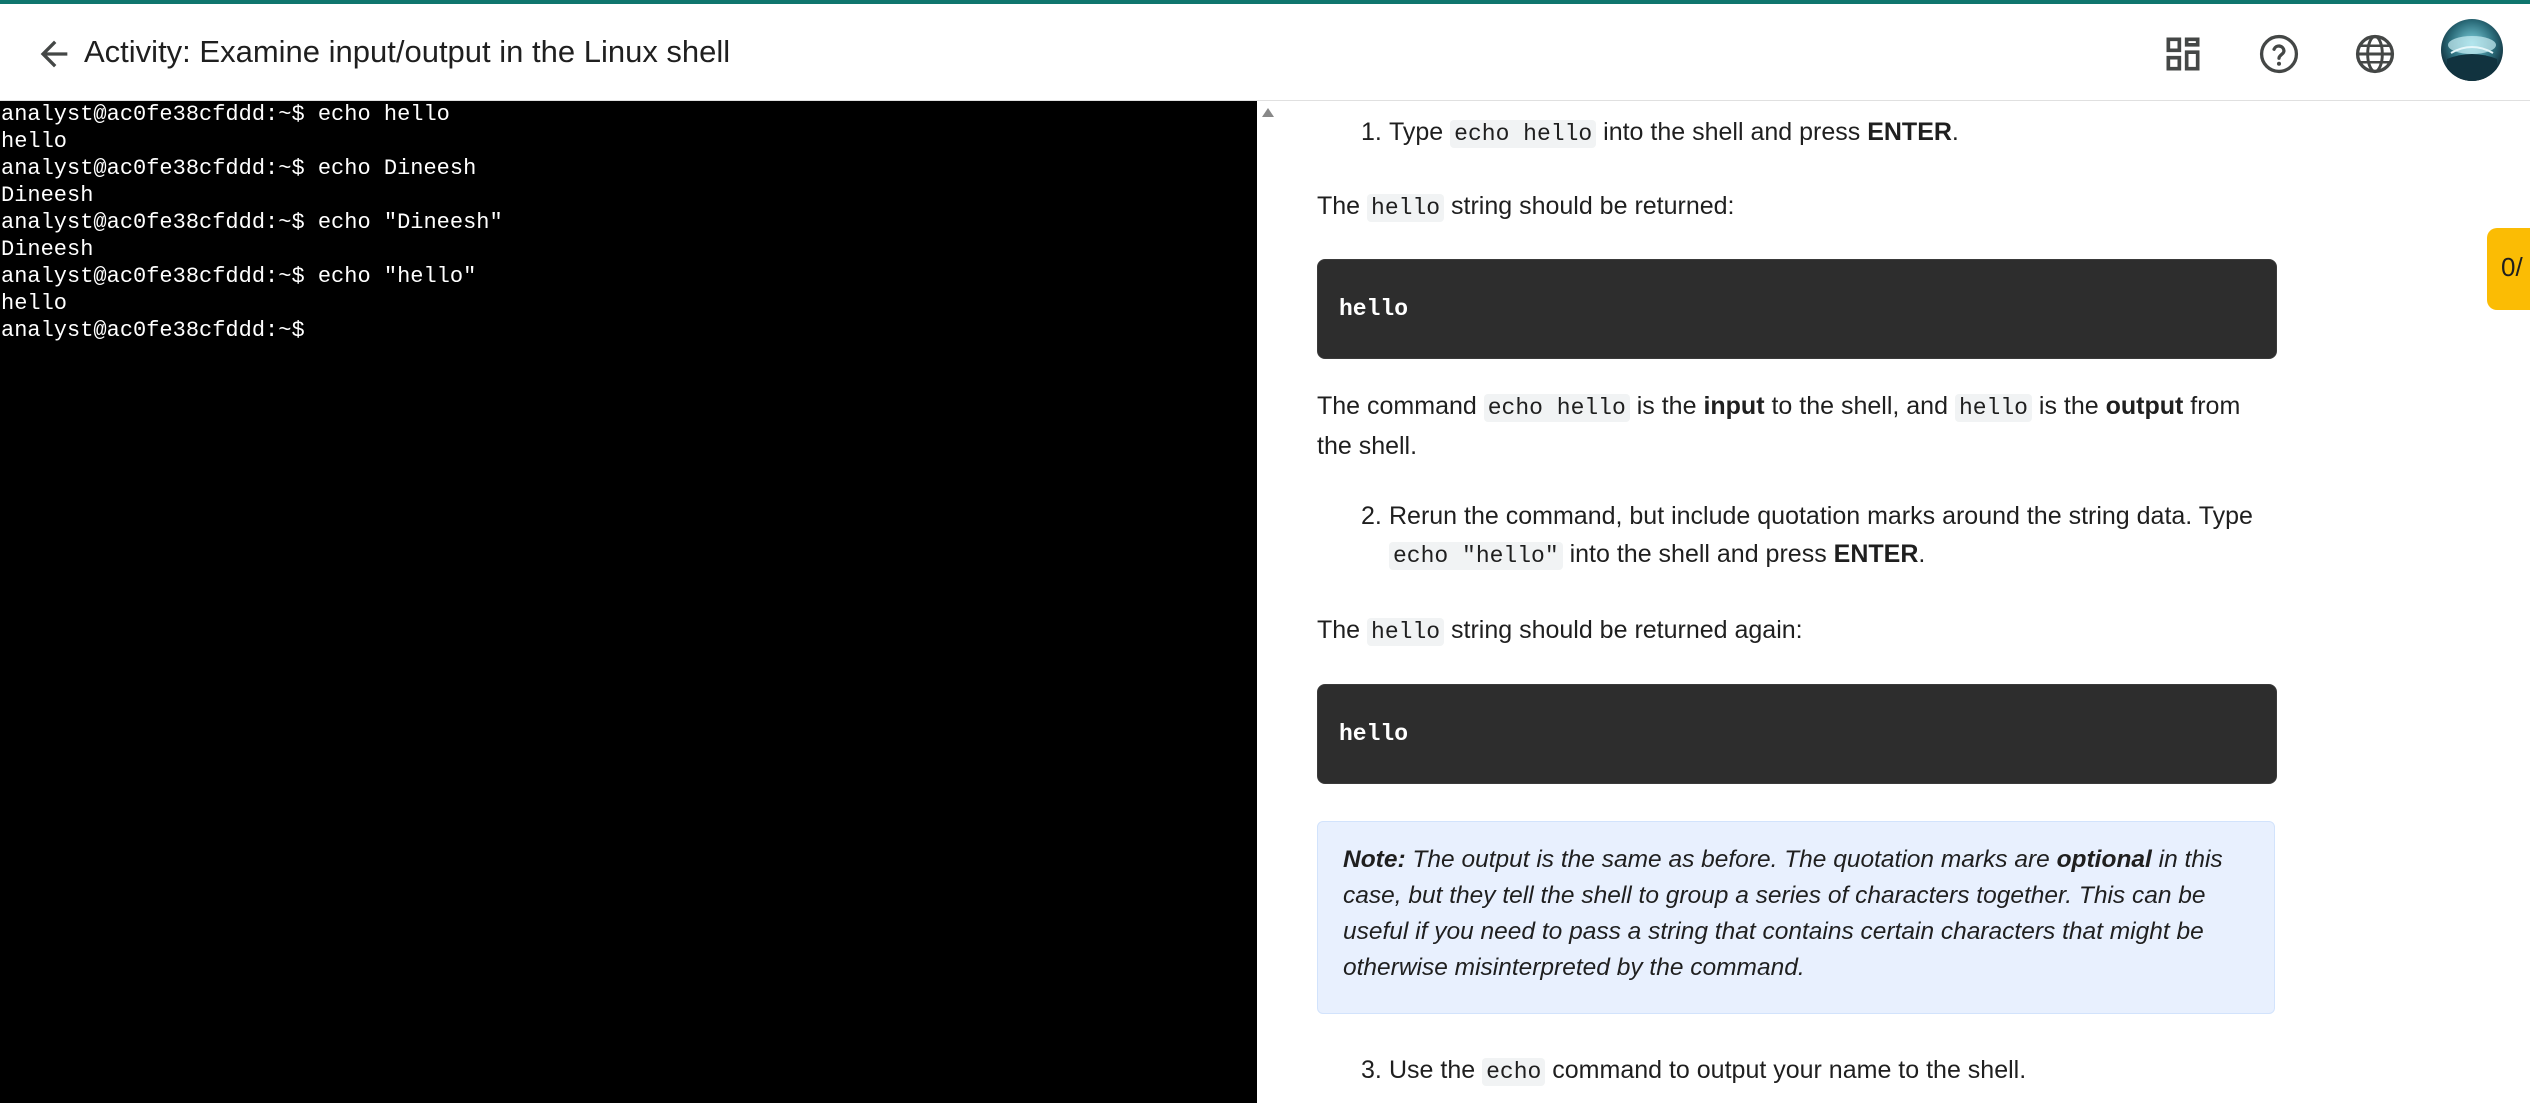 This screenshot has width=2530, height=1103. What do you see at coordinates (252, 222) in the screenshot?
I see `terminal-line: analyst@ac0fe38cfddd:~$ echo "Dineesh"` at bounding box center [252, 222].